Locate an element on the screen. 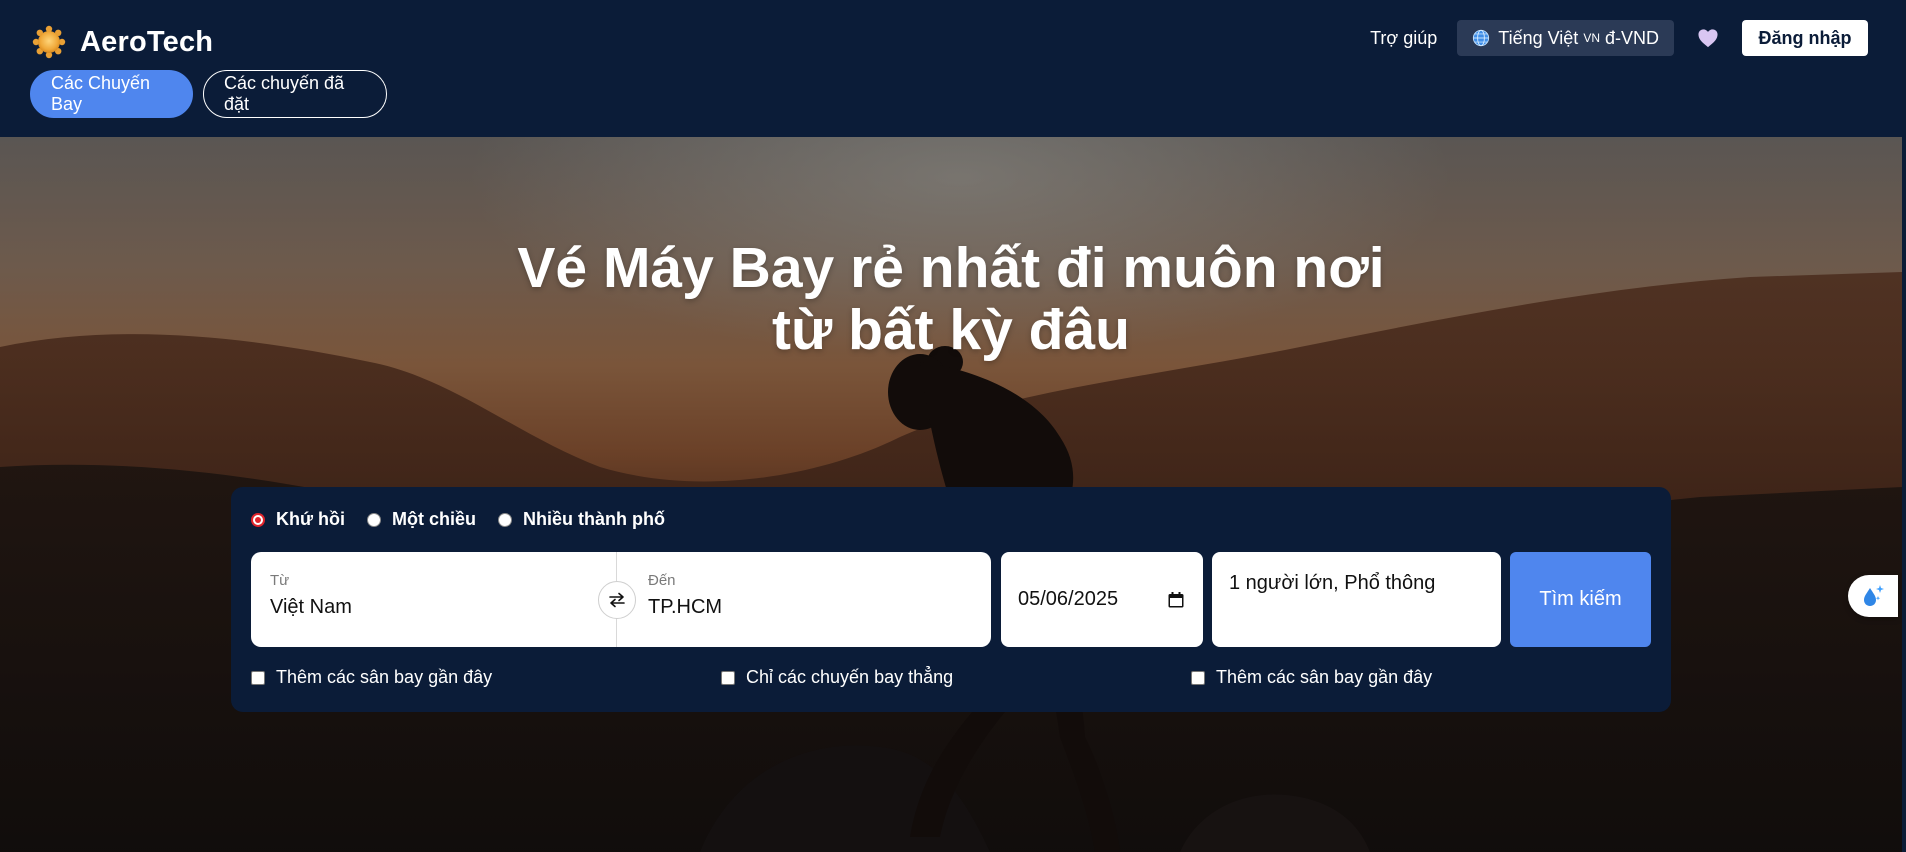  origin-label: Từ is located at coordinates (280, 580).